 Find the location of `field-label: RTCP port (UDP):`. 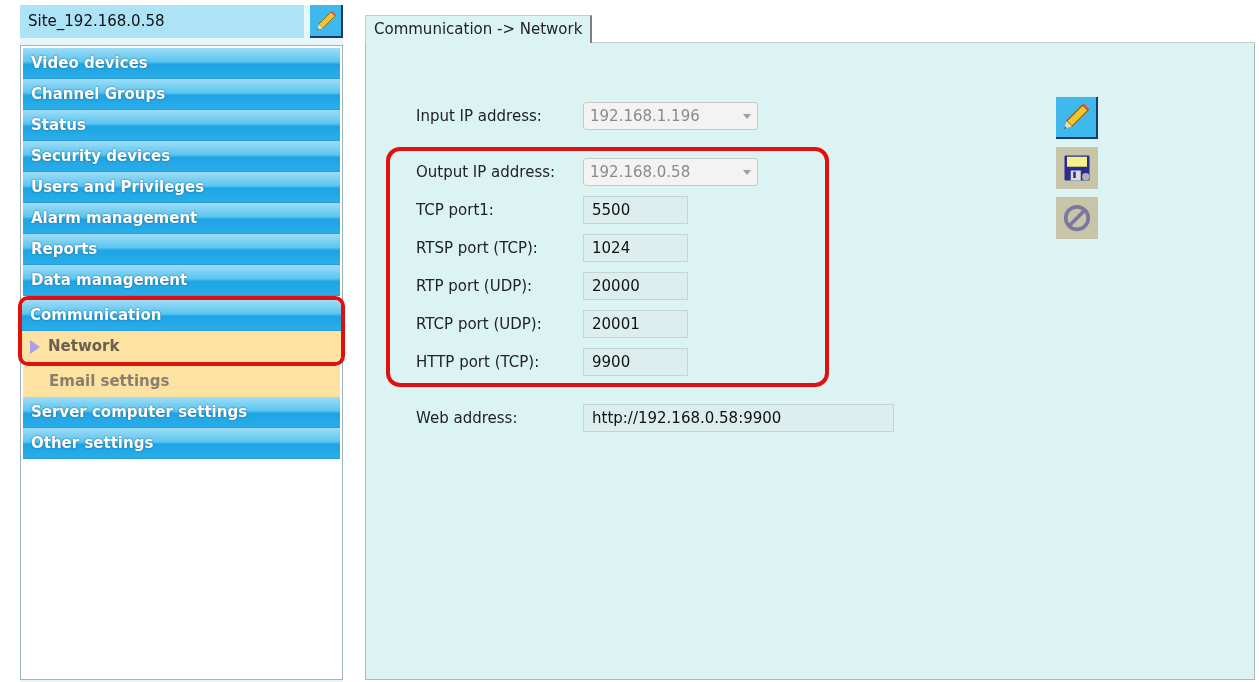

field-label: RTCP port (UDP): is located at coordinates (479, 324).